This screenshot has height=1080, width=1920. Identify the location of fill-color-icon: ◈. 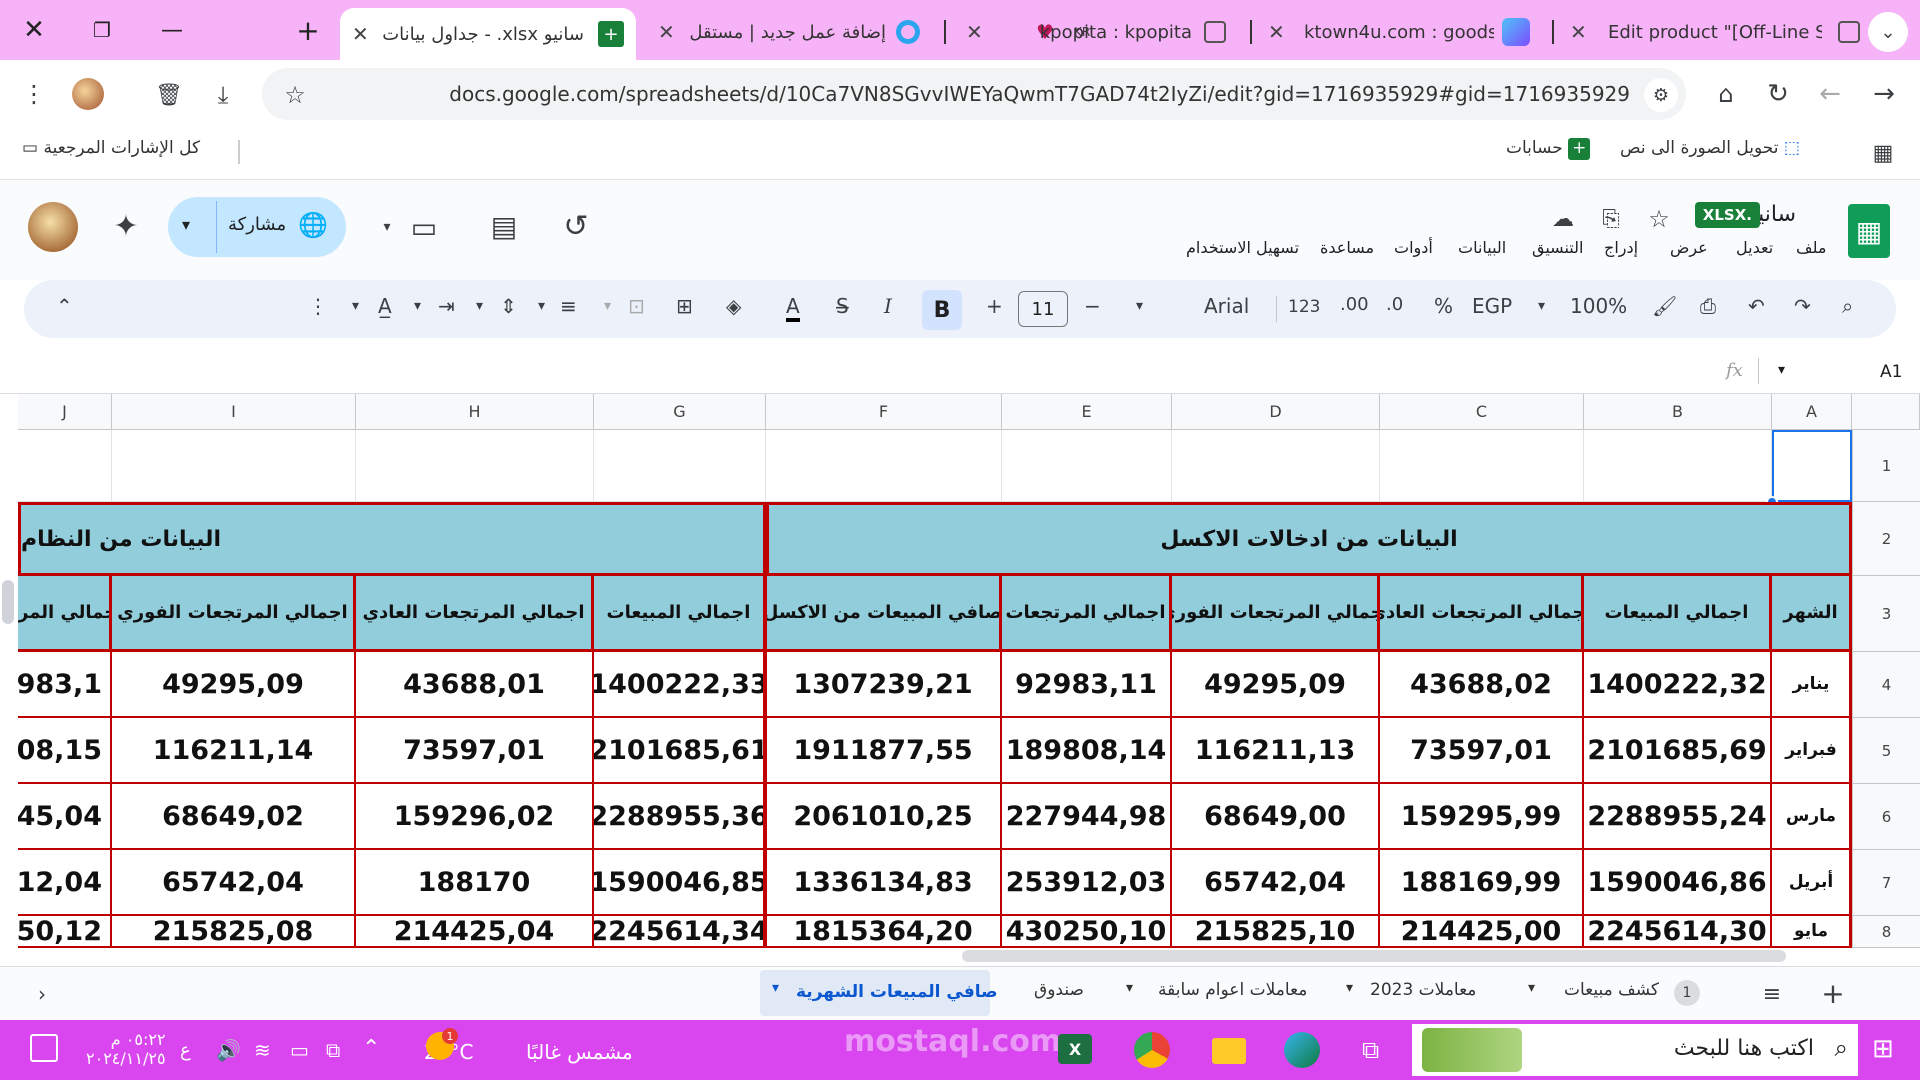
(733, 306).